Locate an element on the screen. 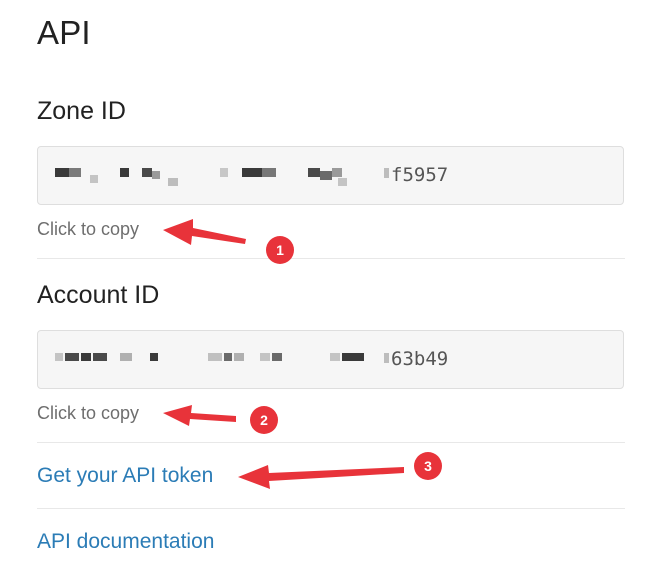  annotation-badge-3-label: 3 is located at coordinates (428, 466).